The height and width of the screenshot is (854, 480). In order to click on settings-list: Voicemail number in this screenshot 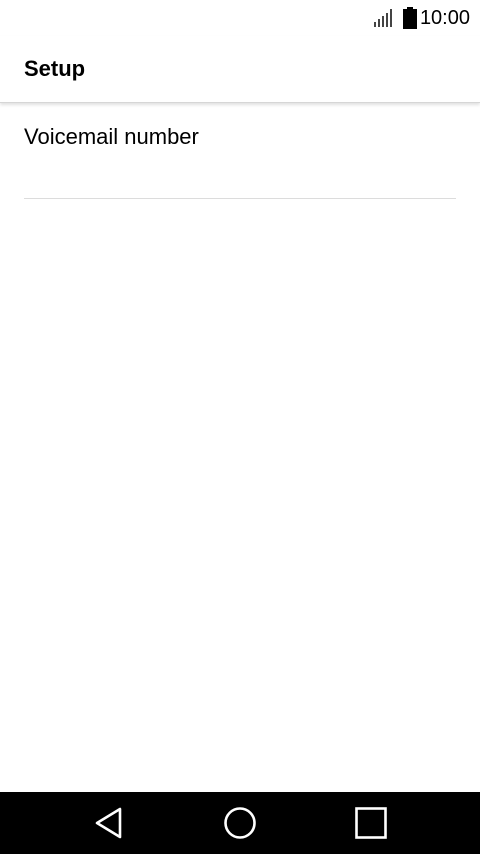, I will do `click(240, 151)`.